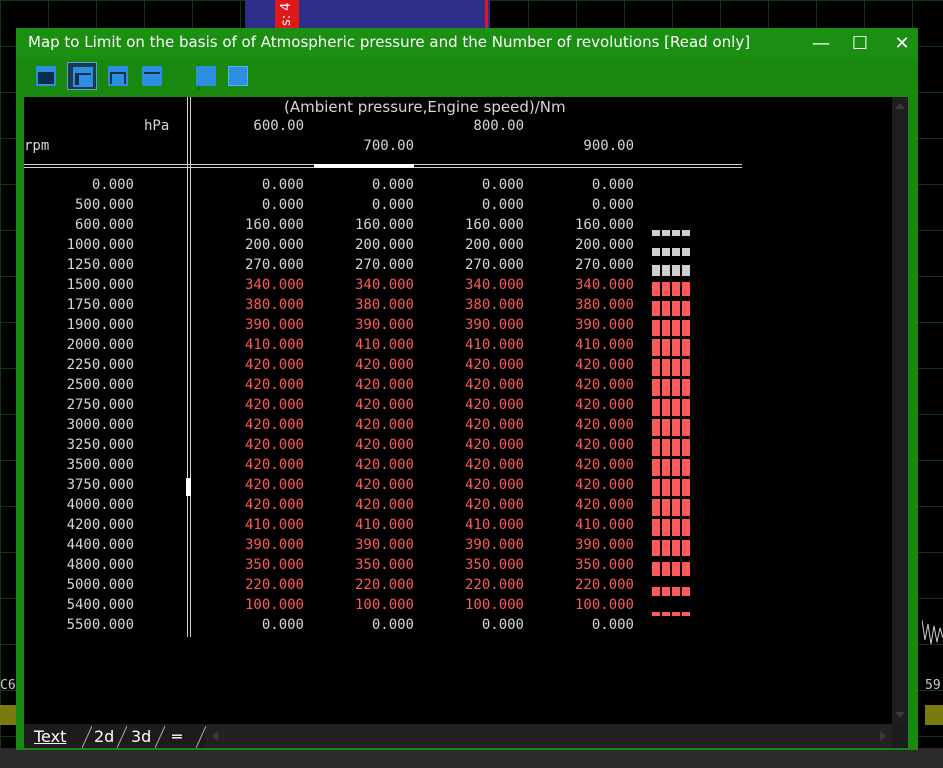 This screenshot has height=768, width=943. I want to click on scroll-down-icon, so click(900, 715).